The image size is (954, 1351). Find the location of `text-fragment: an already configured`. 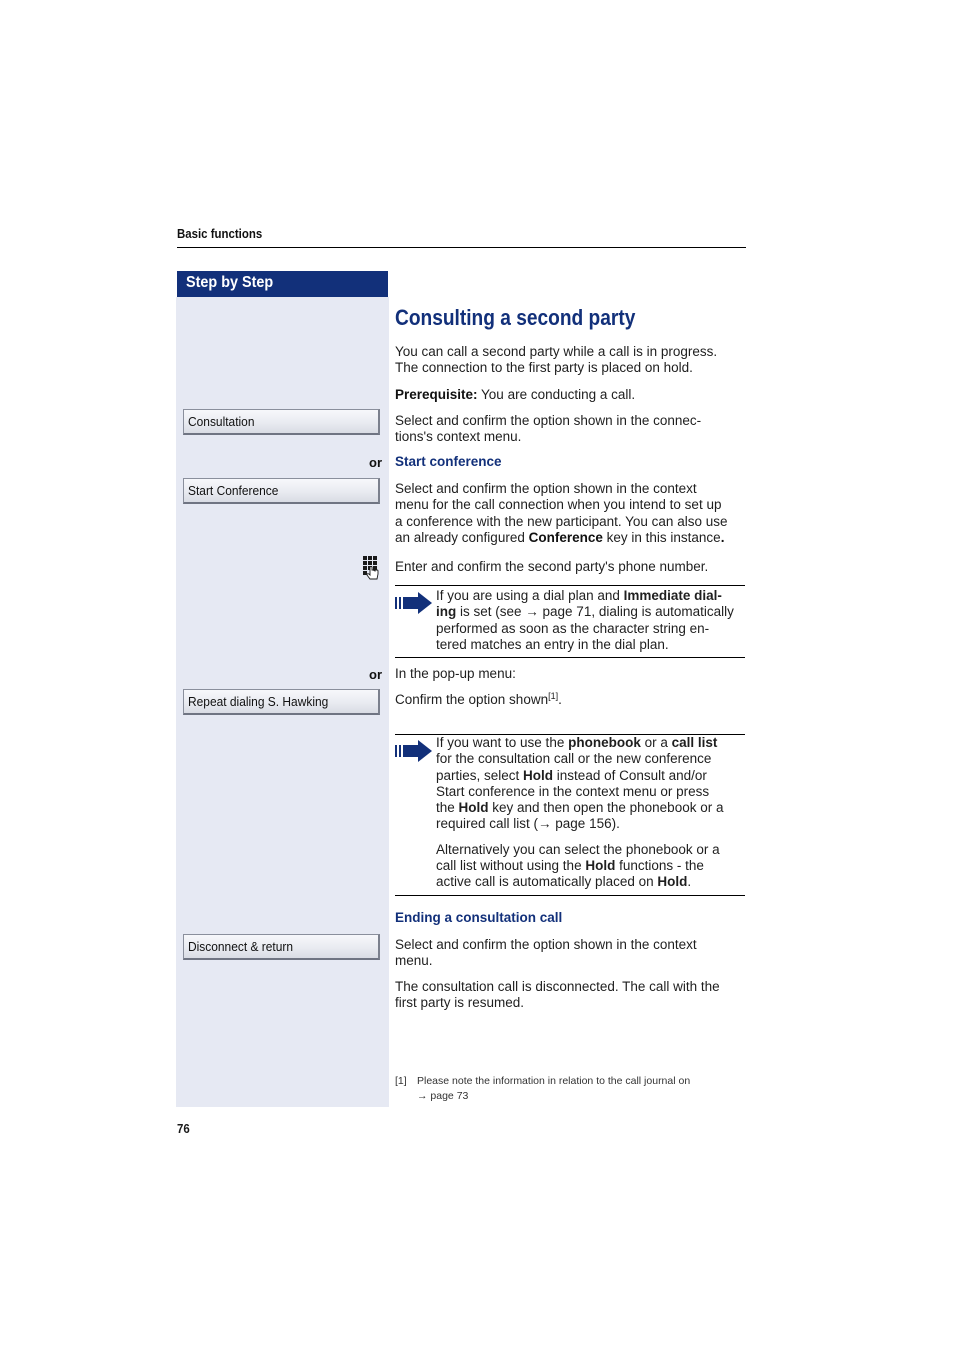

text-fragment: an already configured is located at coordinates (462, 537).